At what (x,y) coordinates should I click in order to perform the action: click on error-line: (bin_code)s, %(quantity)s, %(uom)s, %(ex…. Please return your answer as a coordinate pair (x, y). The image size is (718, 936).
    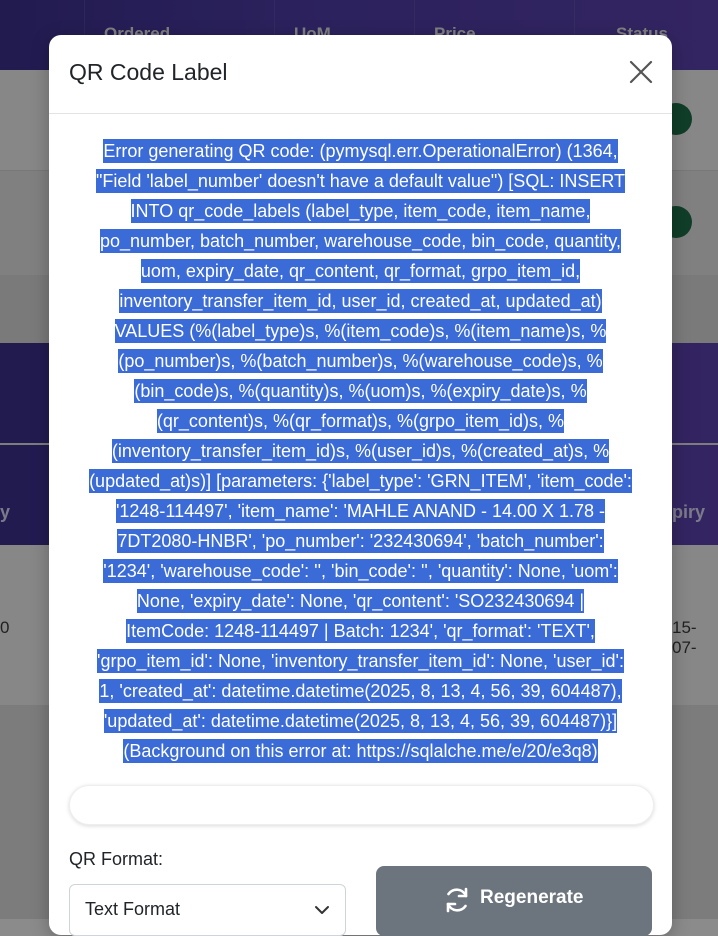
    Looking at the image, I should click on (360, 391).